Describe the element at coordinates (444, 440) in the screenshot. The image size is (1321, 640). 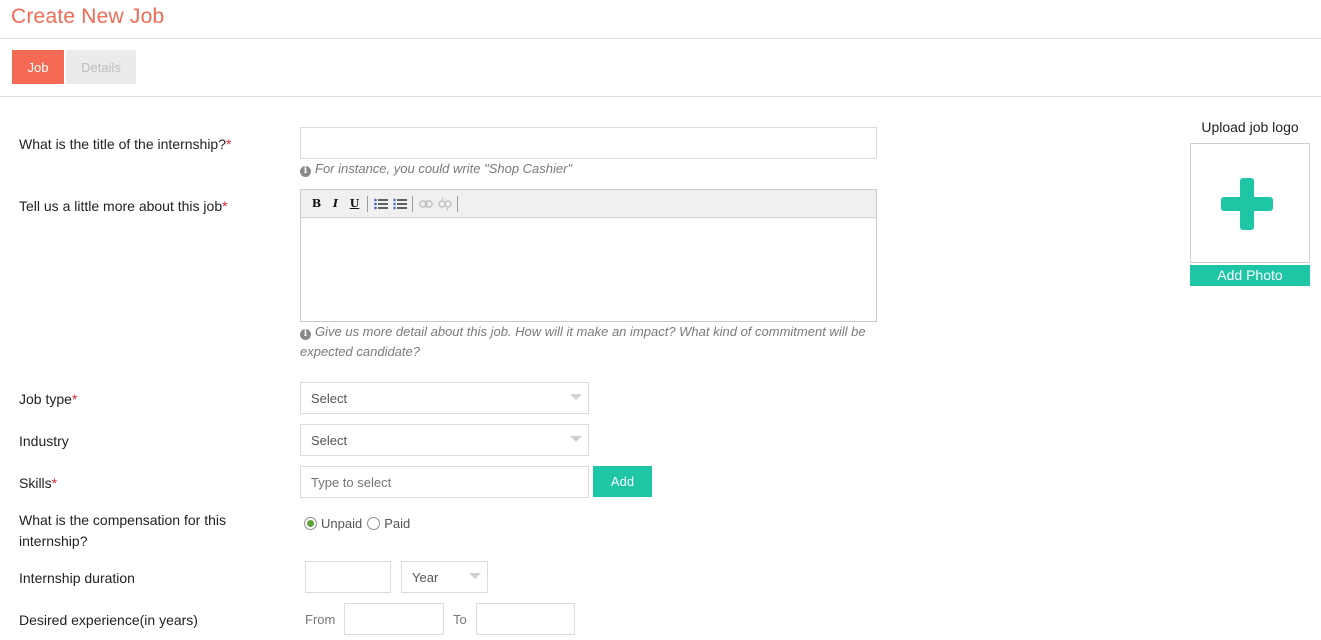
I see `industry-select: Select` at that location.